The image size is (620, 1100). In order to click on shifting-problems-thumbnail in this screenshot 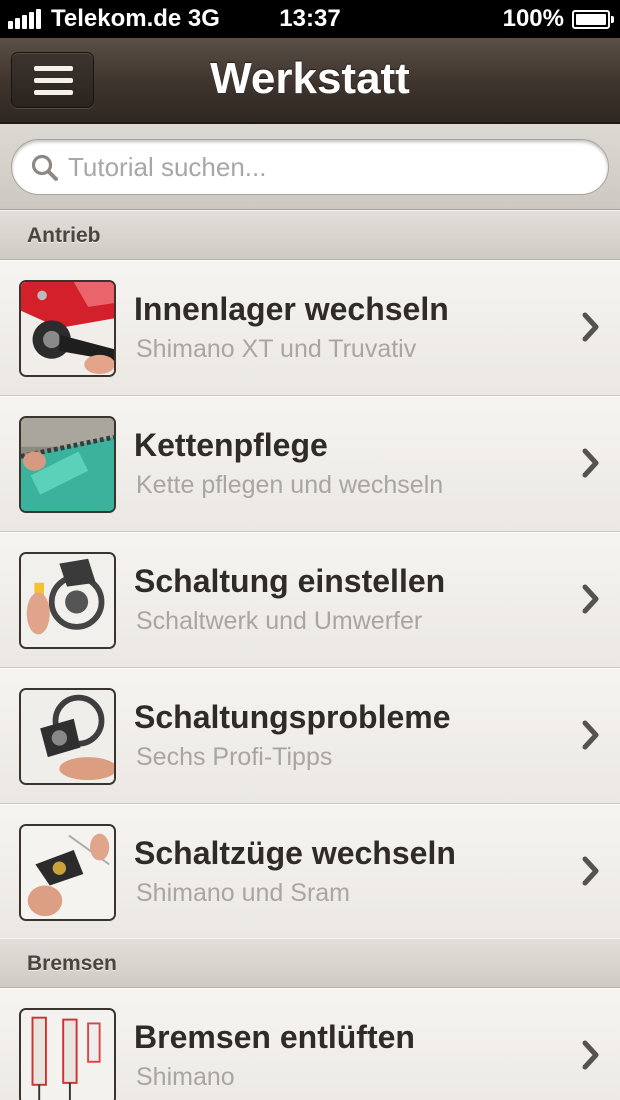, I will do `click(67, 736)`.